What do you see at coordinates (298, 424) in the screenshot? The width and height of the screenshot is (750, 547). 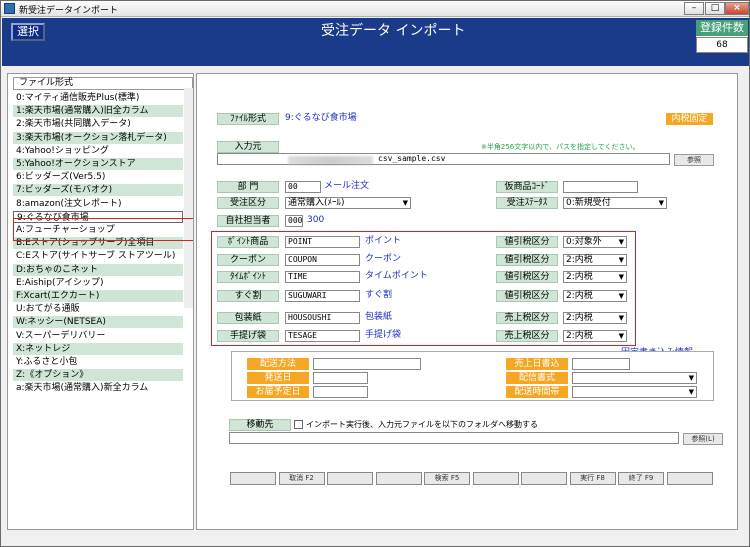 I see `move-checkbox` at bounding box center [298, 424].